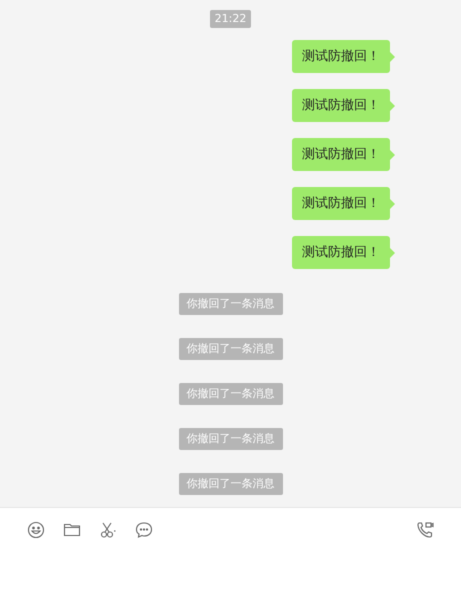 This screenshot has width=461, height=598. What do you see at coordinates (425, 530) in the screenshot?
I see `phone-video-icon` at bounding box center [425, 530].